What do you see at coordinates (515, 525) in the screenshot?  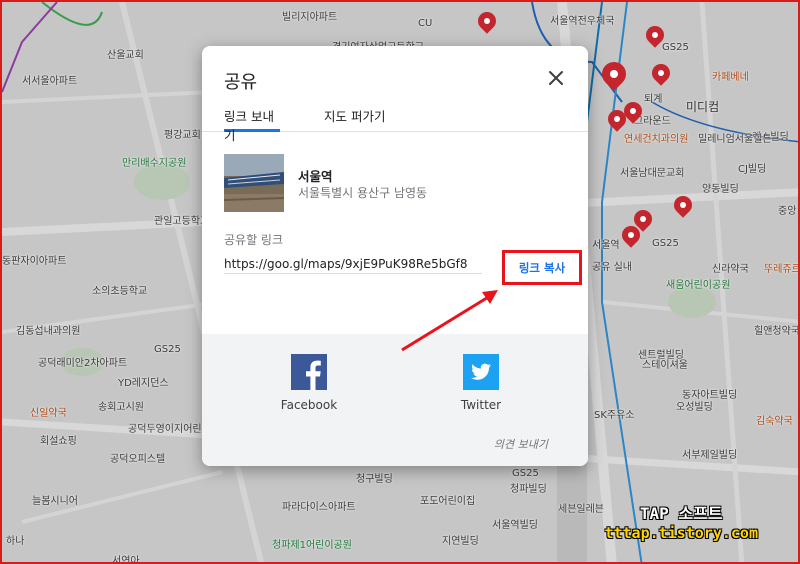 I see `map-label: 서울역빌딩` at bounding box center [515, 525].